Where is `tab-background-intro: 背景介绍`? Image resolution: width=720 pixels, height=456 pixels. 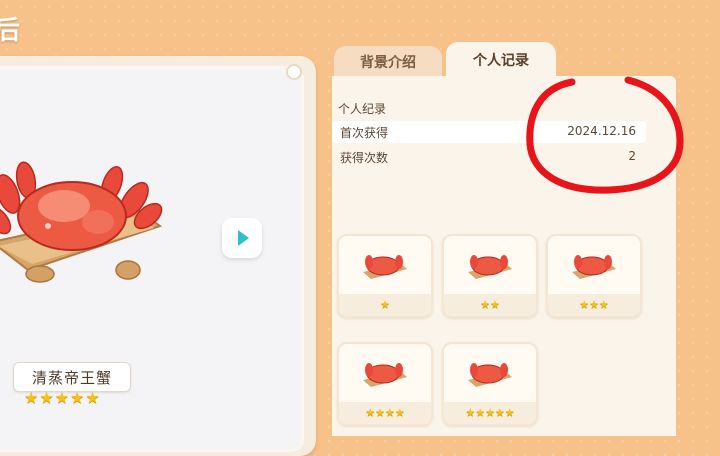 tab-background-intro: 背景介绍 is located at coordinates (388, 62).